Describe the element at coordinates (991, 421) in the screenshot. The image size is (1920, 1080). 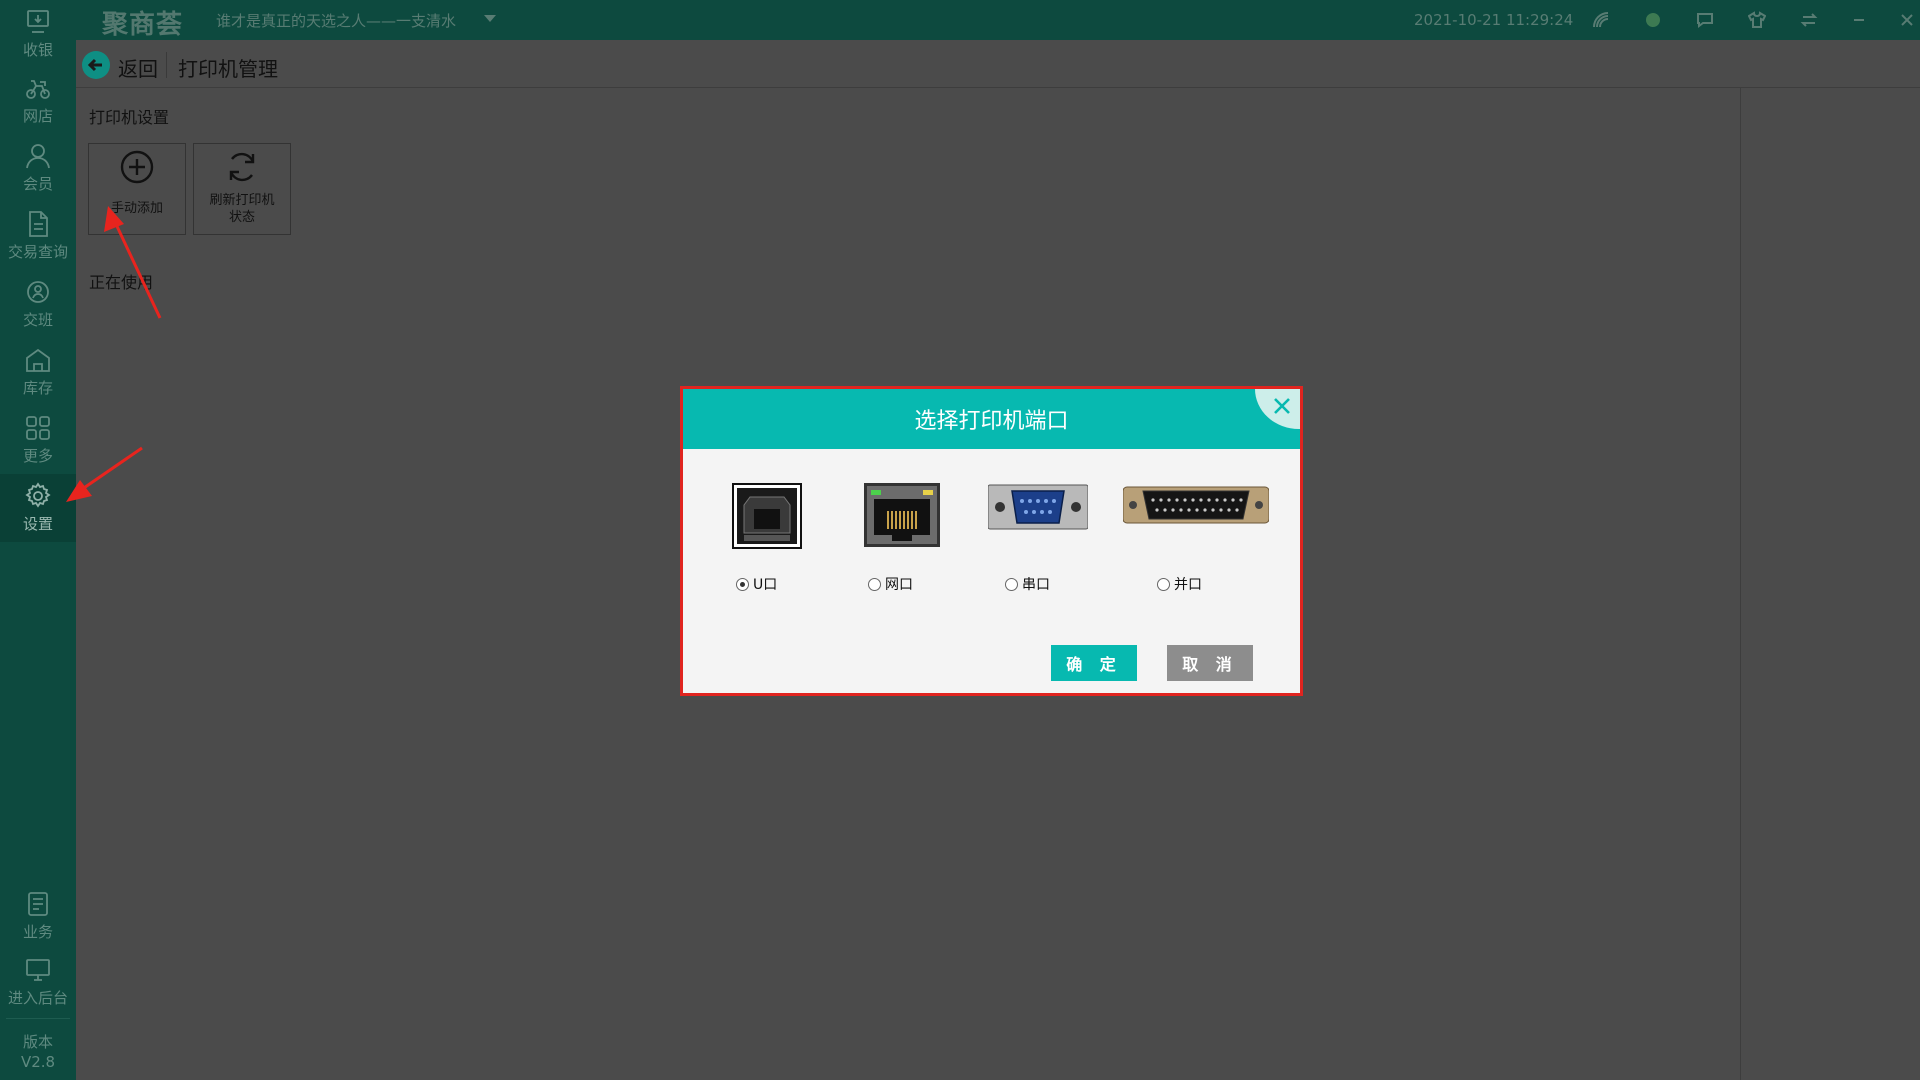
I see `dialog-title: 选择打印机端口` at that location.